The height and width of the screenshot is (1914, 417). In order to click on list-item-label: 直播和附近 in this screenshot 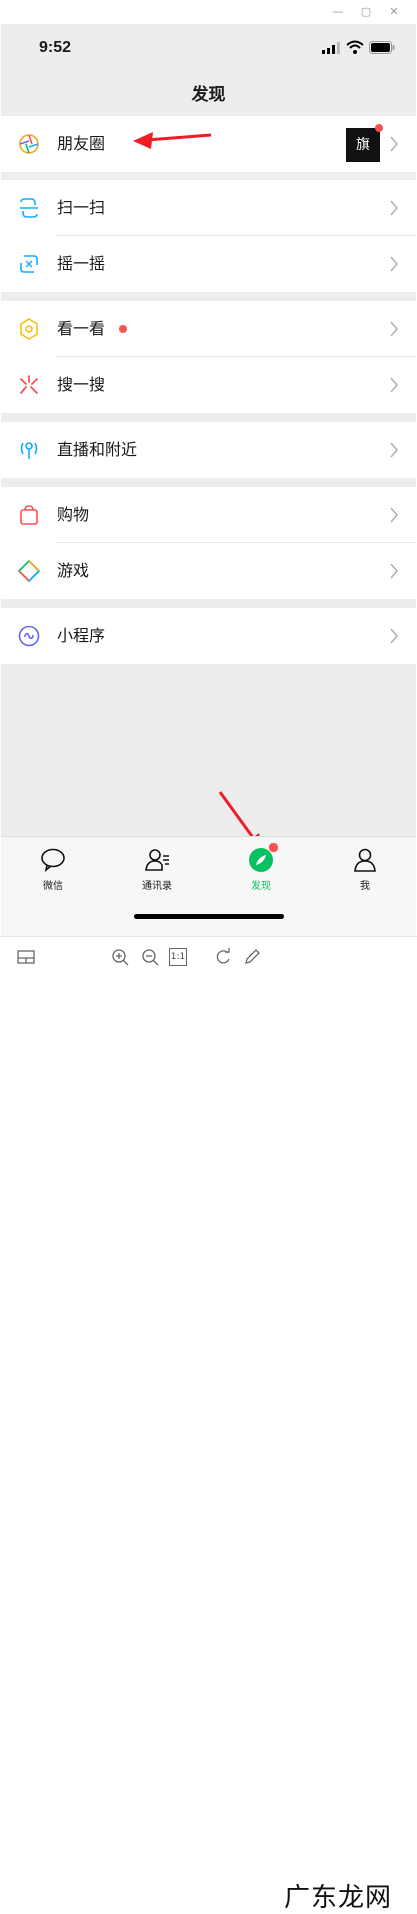, I will do `click(97, 449)`.